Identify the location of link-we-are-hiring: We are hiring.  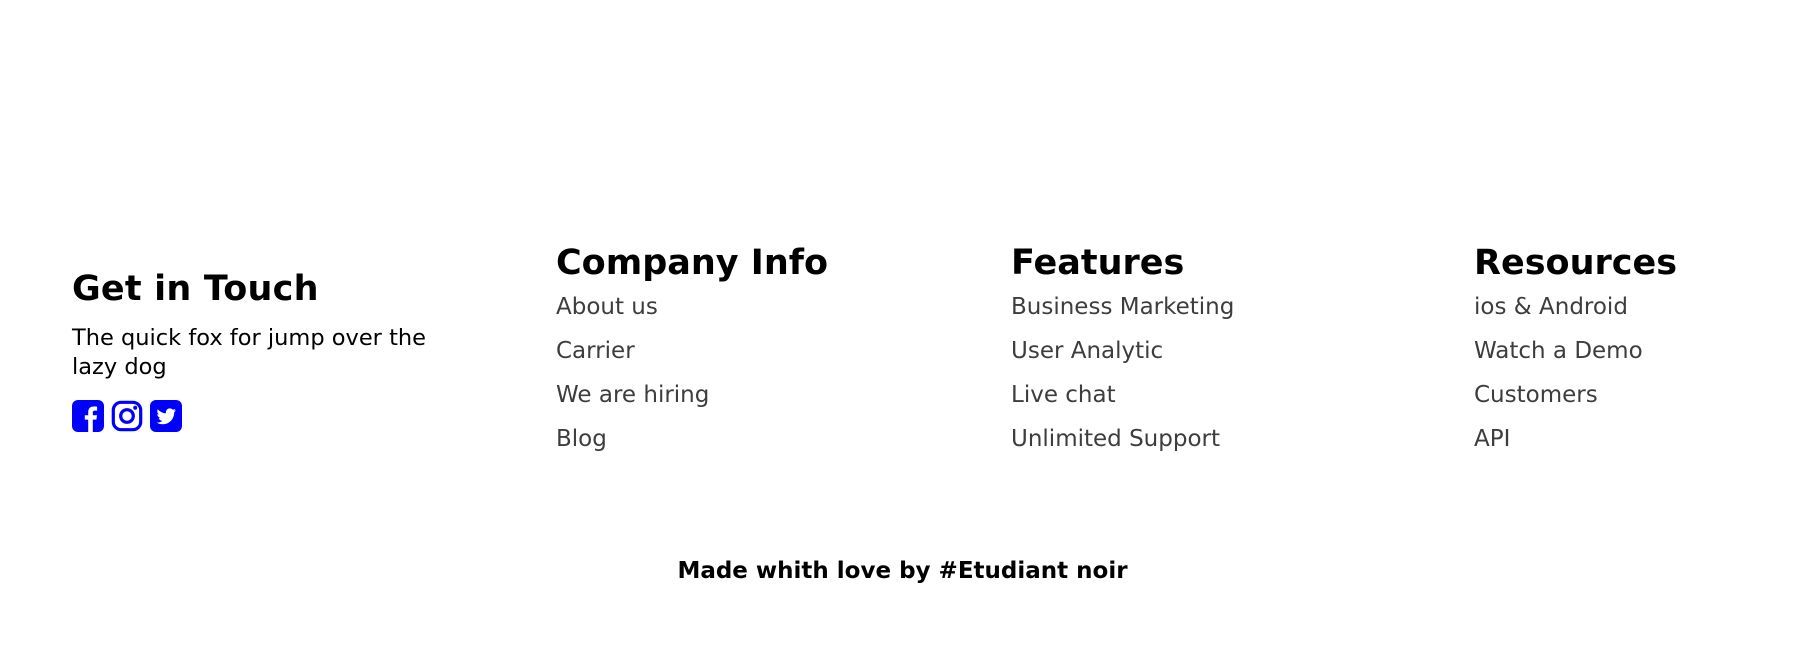
(692, 395).